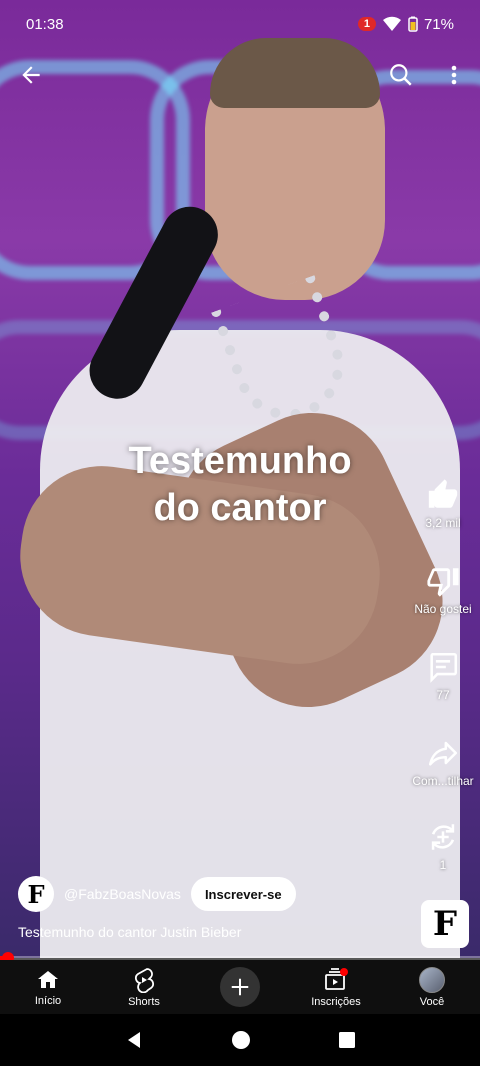  I want to click on system-nav-bar, so click(240, 1040).